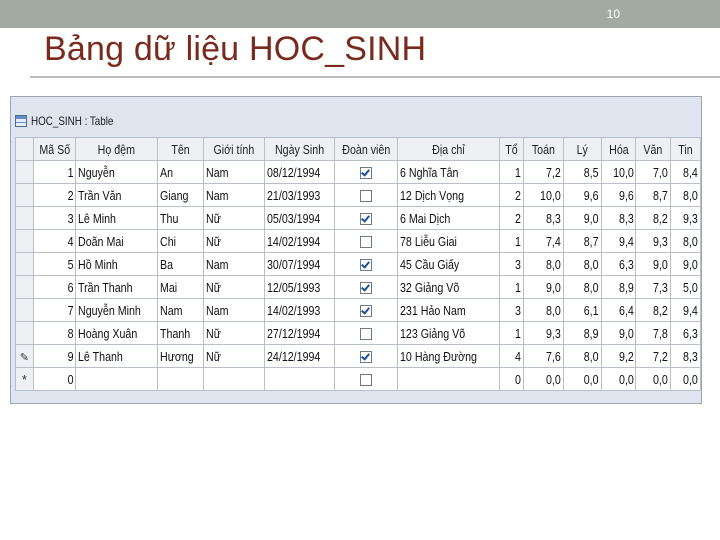 The image size is (720, 540). What do you see at coordinates (653, 149) in the screenshot?
I see `column-header: Văn` at bounding box center [653, 149].